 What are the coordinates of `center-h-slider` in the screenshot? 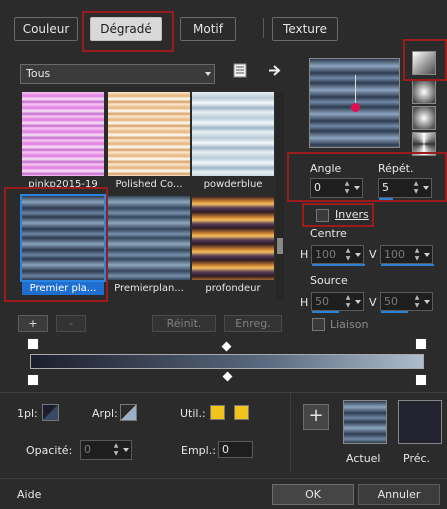 It's located at (338, 265).